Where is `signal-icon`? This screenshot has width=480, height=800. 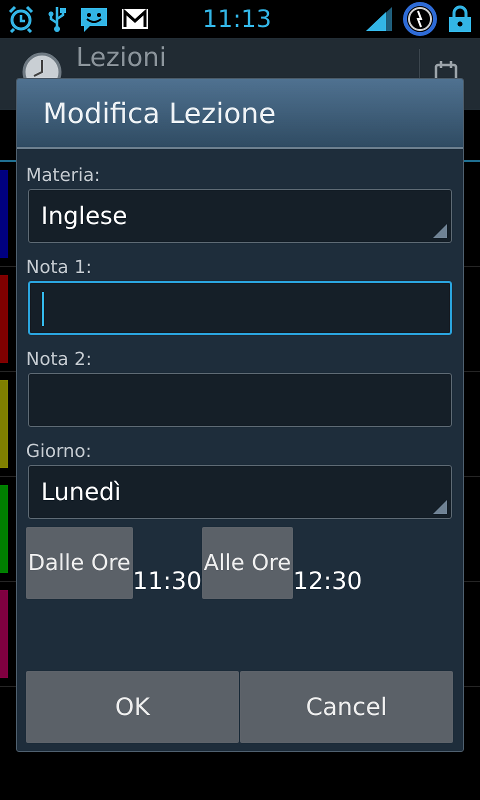
signal-icon is located at coordinates (379, 19).